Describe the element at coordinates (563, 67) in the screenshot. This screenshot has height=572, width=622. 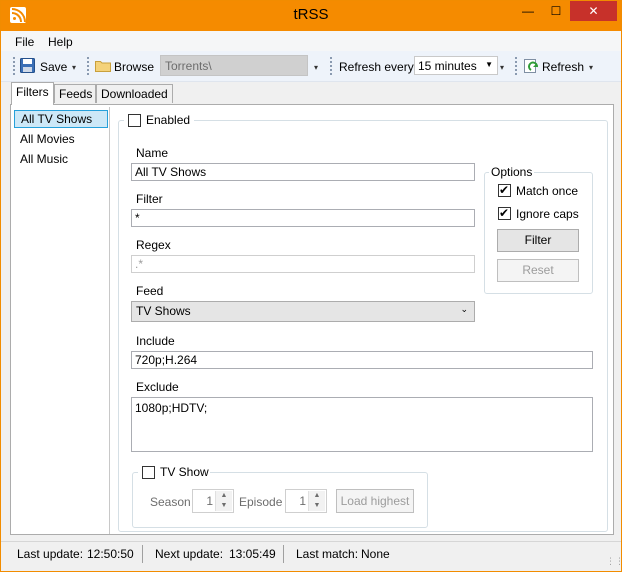
I see `refresh-button: Refresh` at that location.